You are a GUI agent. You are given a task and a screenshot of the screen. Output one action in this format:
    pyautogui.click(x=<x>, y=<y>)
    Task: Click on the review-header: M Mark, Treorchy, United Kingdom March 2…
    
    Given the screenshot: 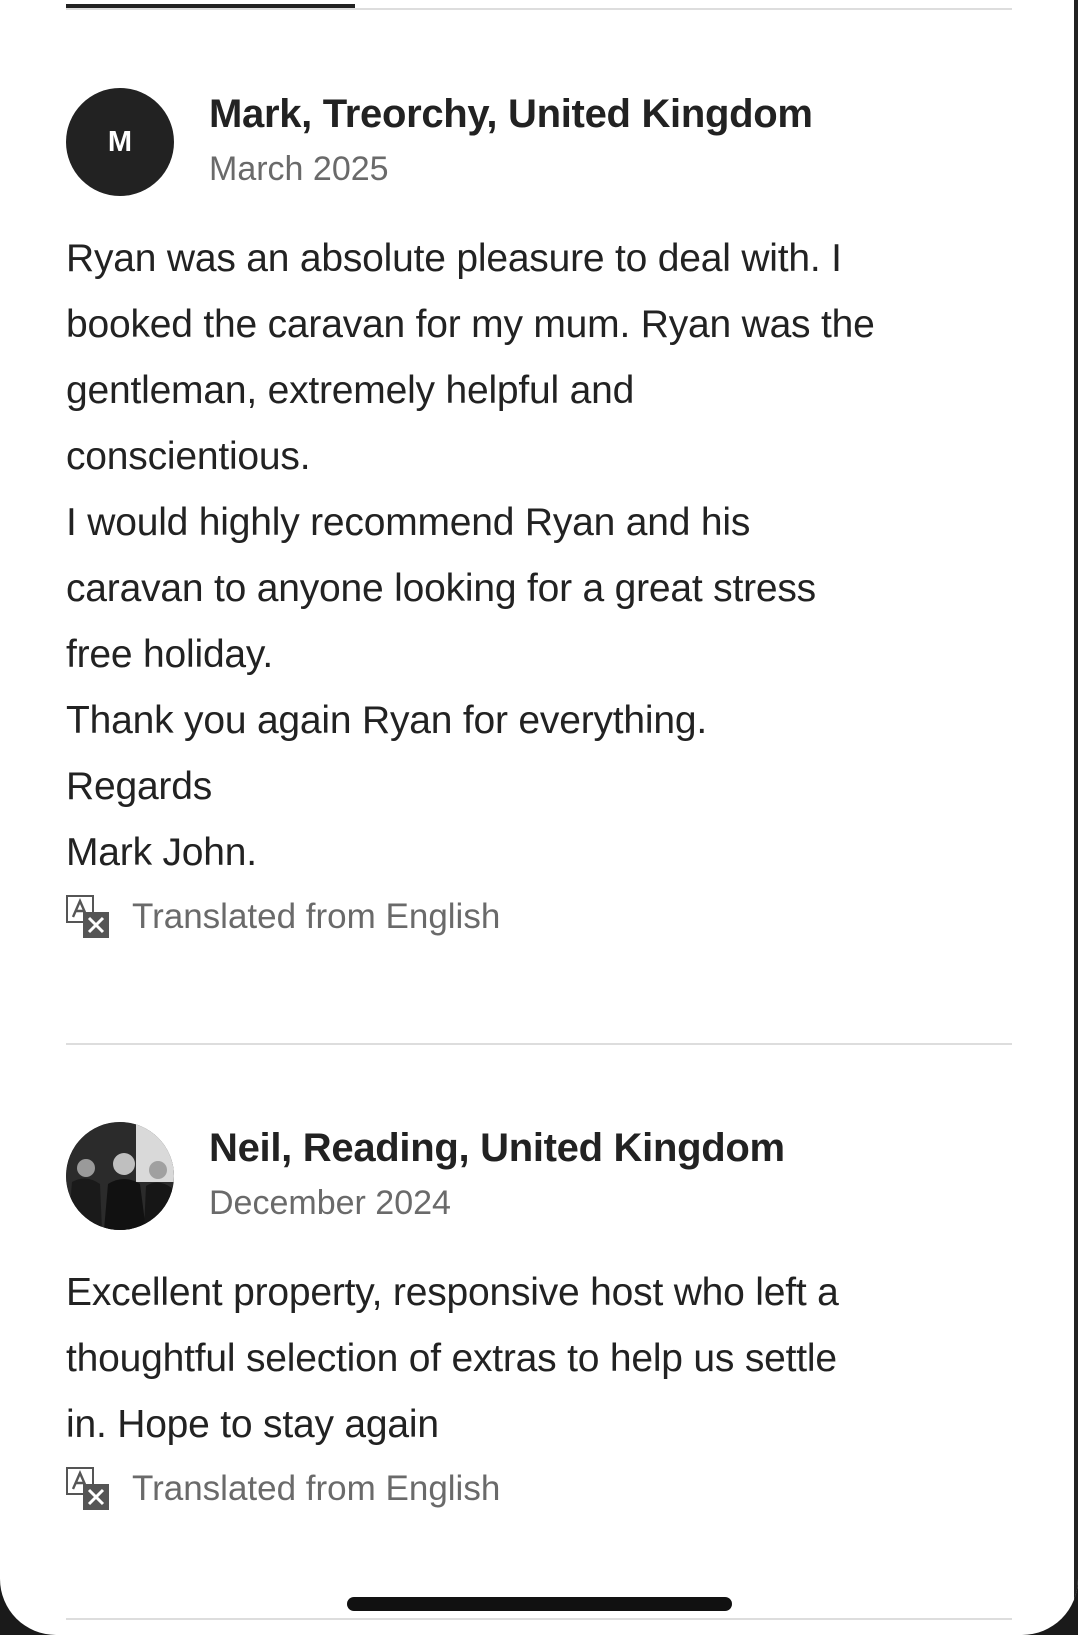 What is the action you would take?
    pyautogui.click(x=539, y=142)
    